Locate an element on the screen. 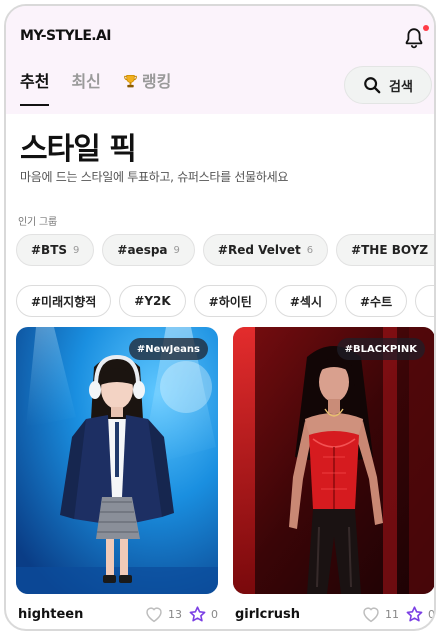 The height and width of the screenshot is (635, 440). tab-ranking: 랭킹 is located at coordinates (147, 87).